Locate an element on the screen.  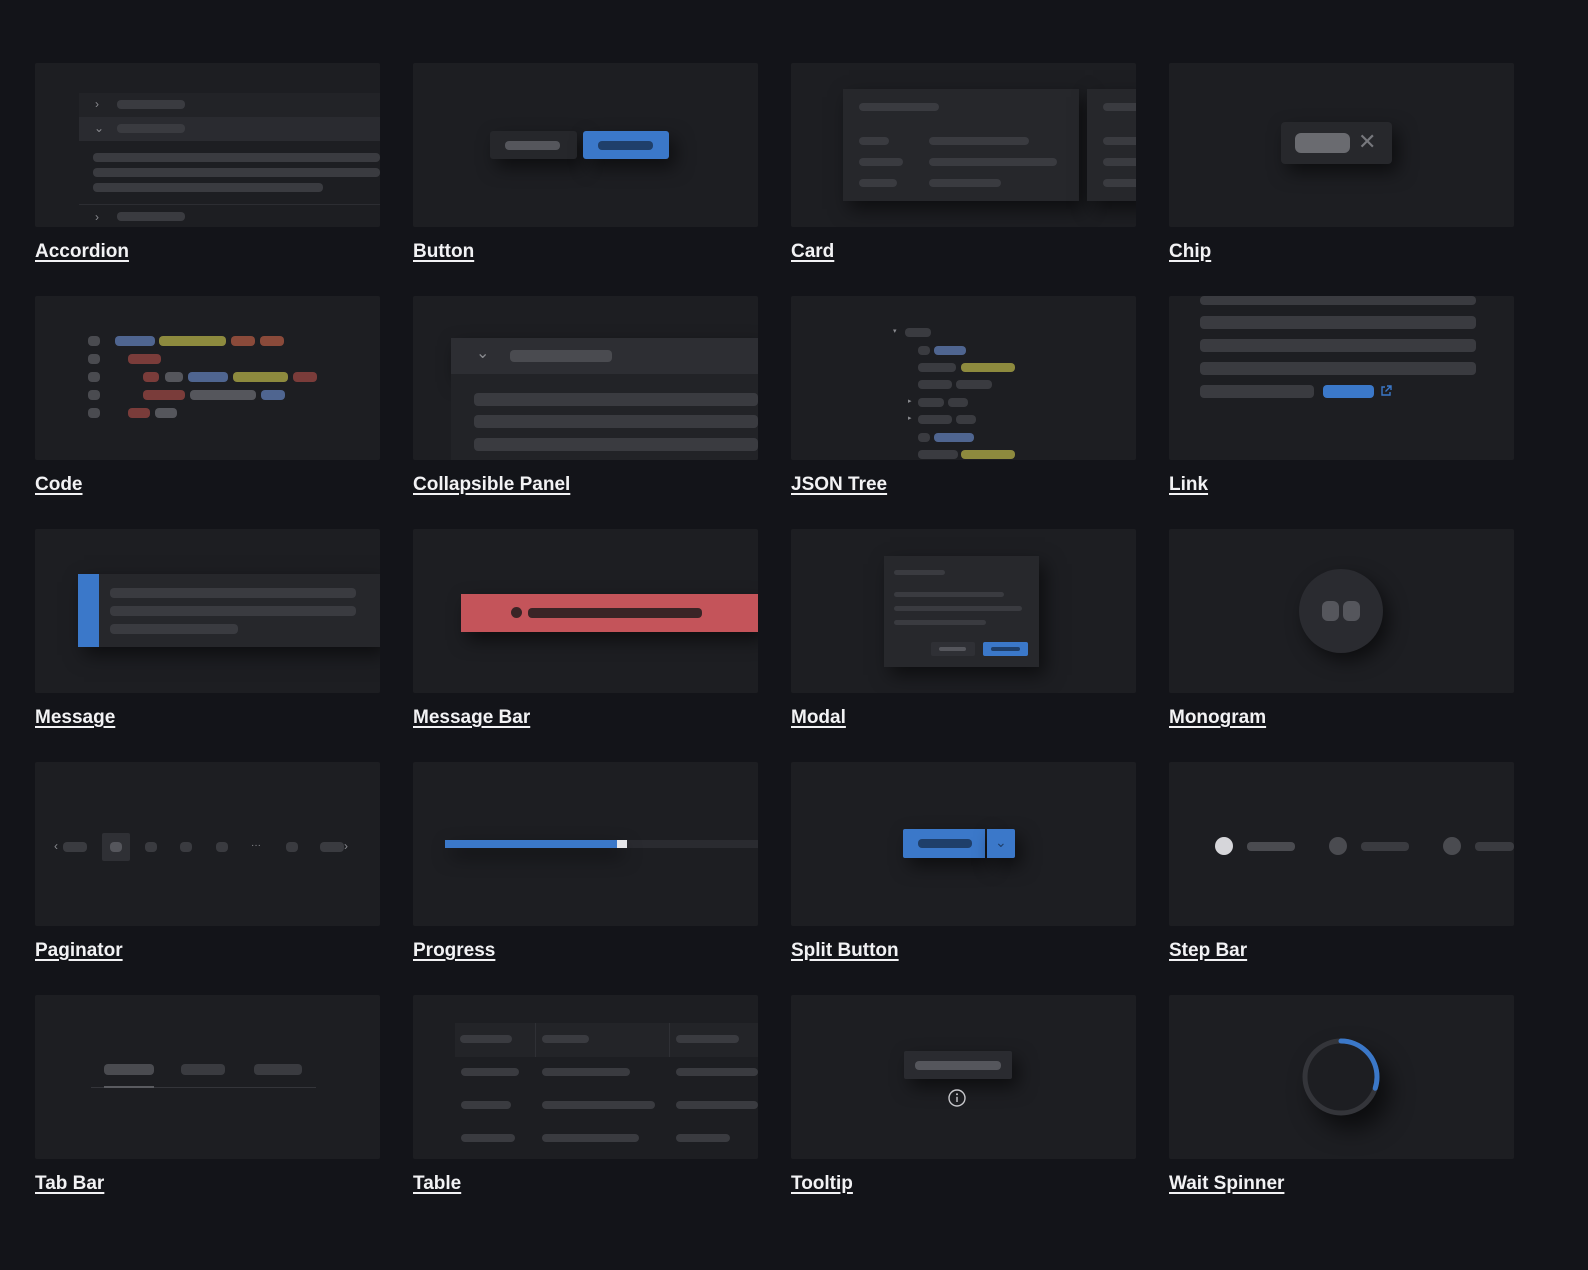
tile-message-bar: Message Bar is located at coordinates (585, 645).